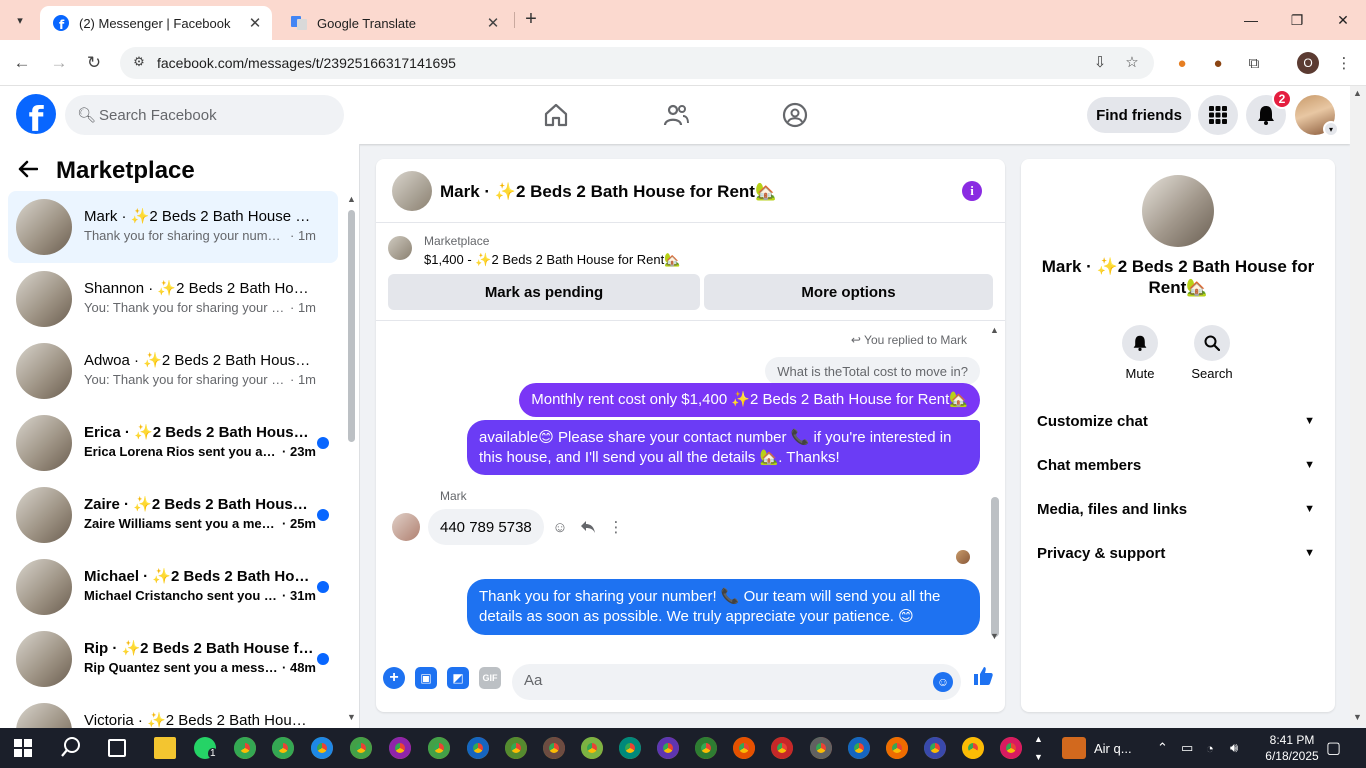 The width and height of the screenshot is (1366, 768). Describe the element at coordinates (1178, 465) in the screenshot. I see `chat-members-section: Chat members ▼` at that location.